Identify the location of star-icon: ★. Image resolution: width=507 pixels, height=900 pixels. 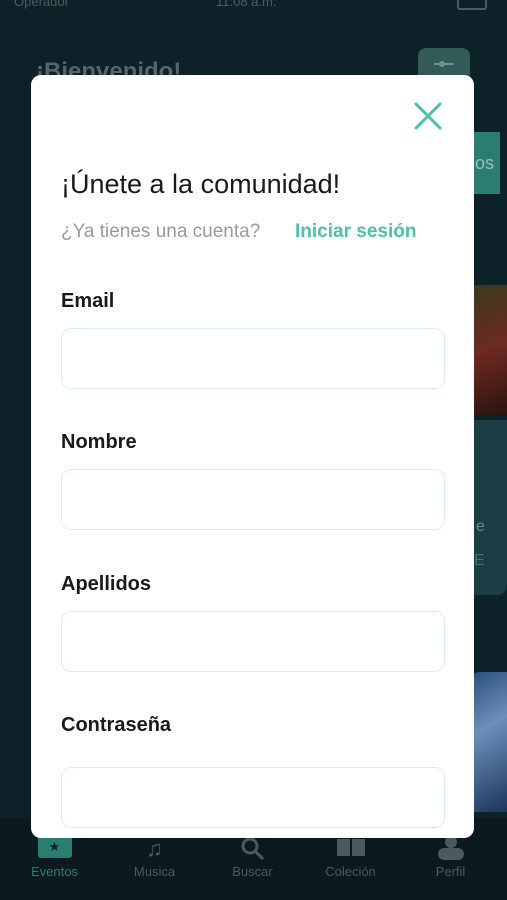
(54, 847).